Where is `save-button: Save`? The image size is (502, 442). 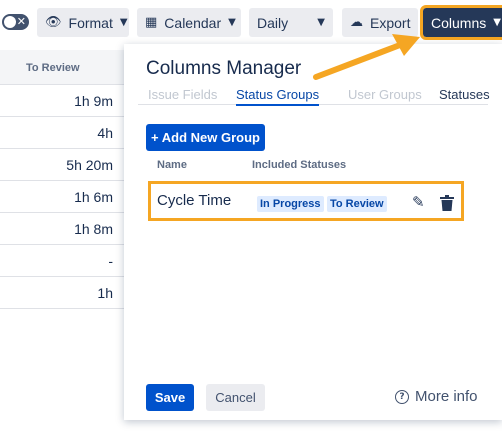
save-button: Save is located at coordinates (170, 397).